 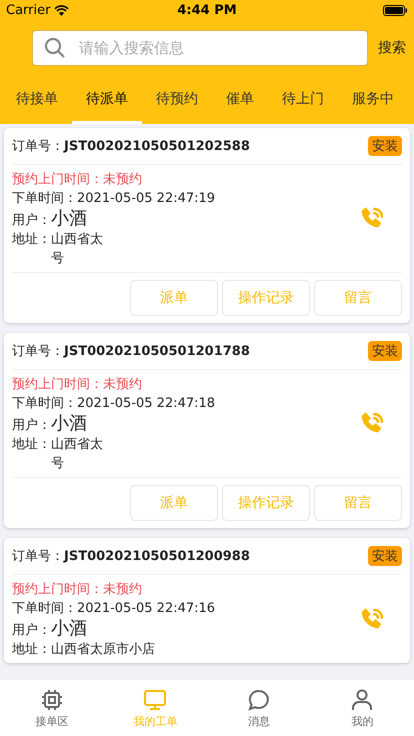 What do you see at coordinates (107, 100) in the screenshot?
I see `tab: 待派单` at bounding box center [107, 100].